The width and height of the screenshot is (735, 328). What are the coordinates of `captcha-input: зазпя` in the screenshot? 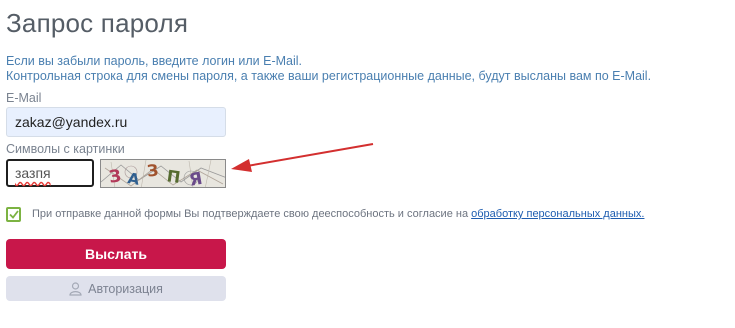 It's located at (50, 173).